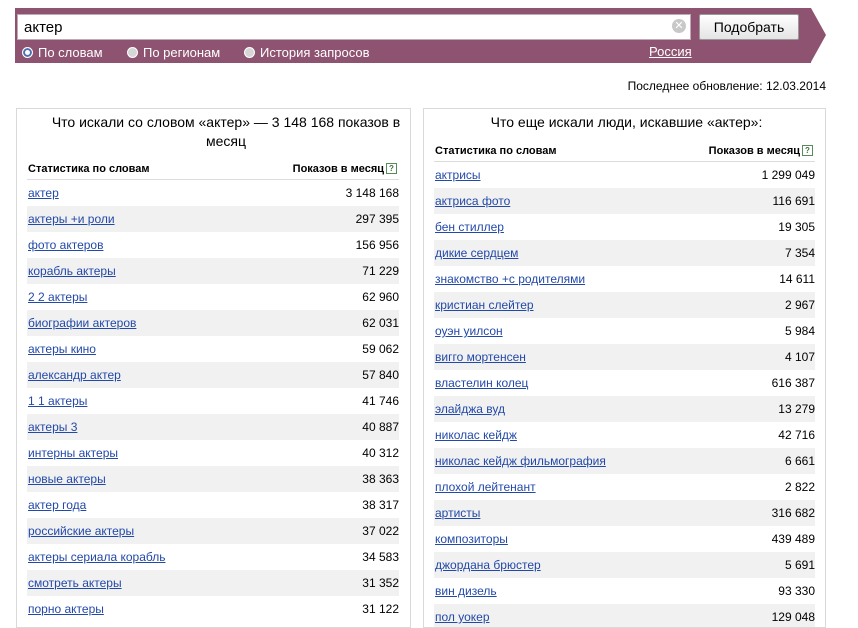 The width and height of the screenshot is (858, 628). I want to click on table-row: элайджа вуд 13 279, so click(624, 409).